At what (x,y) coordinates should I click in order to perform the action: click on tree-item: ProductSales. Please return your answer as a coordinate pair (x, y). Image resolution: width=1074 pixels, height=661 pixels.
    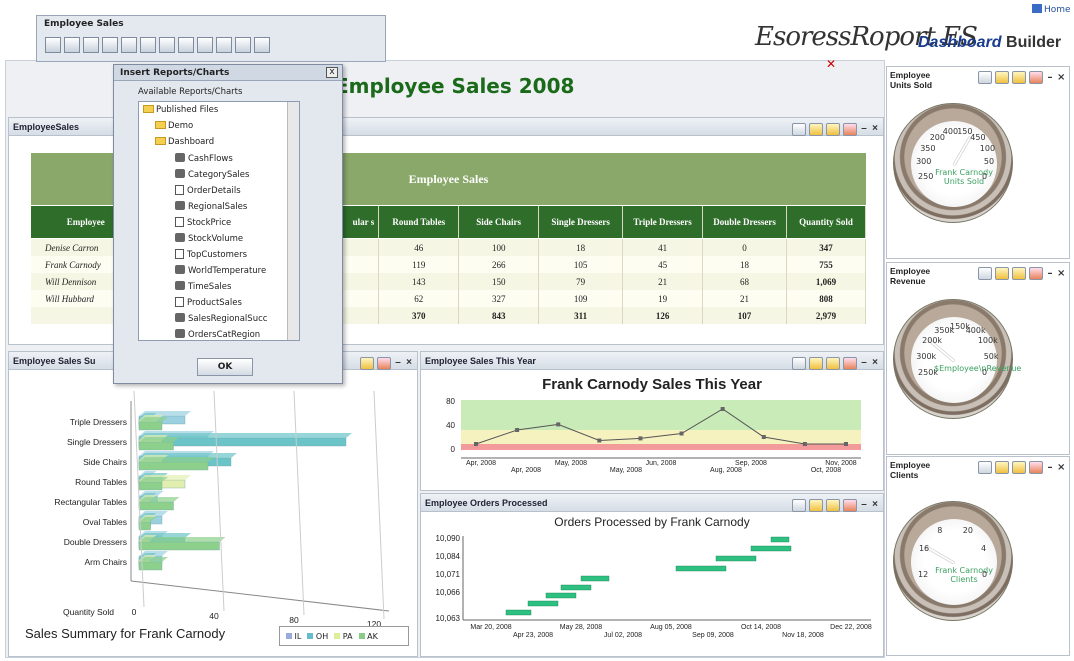
    Looking at the image, I should click on (208, 302).